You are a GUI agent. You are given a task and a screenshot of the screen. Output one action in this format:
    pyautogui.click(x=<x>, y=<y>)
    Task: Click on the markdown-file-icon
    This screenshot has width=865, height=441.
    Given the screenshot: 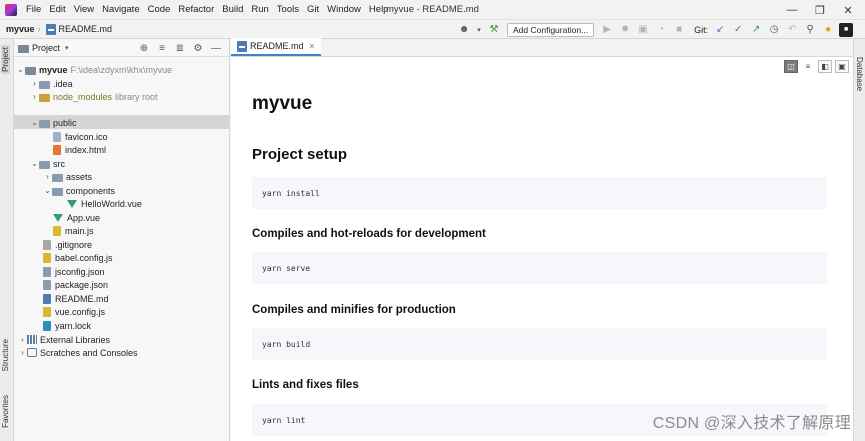 What is the action you would take?
    pyautogui.click(x=50, y=29)
    